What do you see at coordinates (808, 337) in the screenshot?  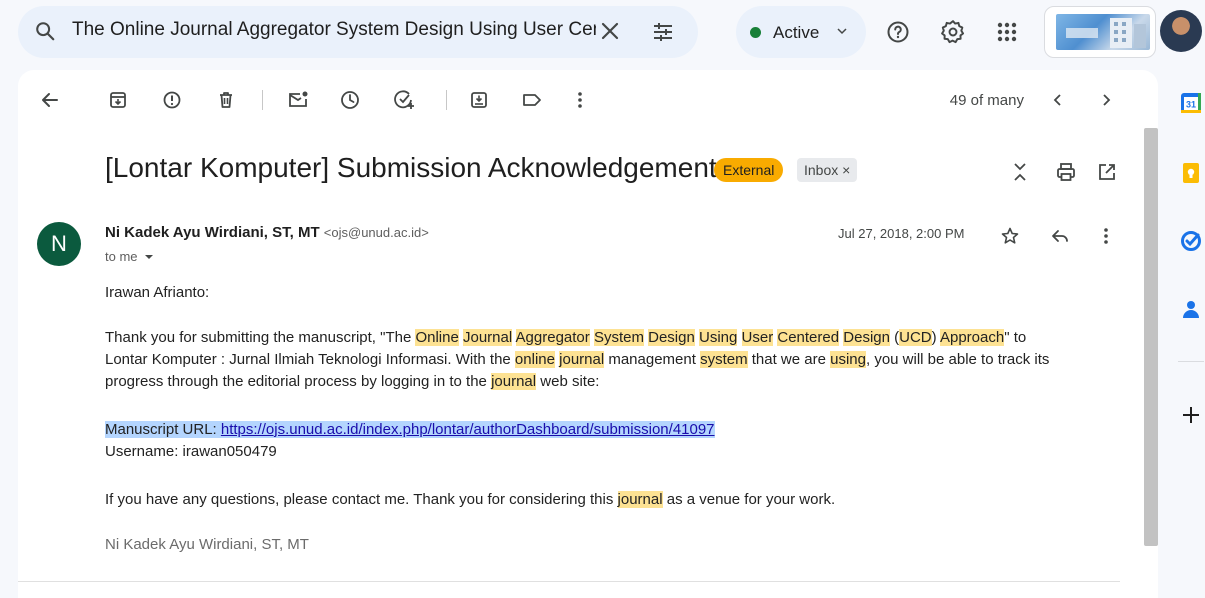 I see `search-highlight: Centered` at bounding box center [808, 337].